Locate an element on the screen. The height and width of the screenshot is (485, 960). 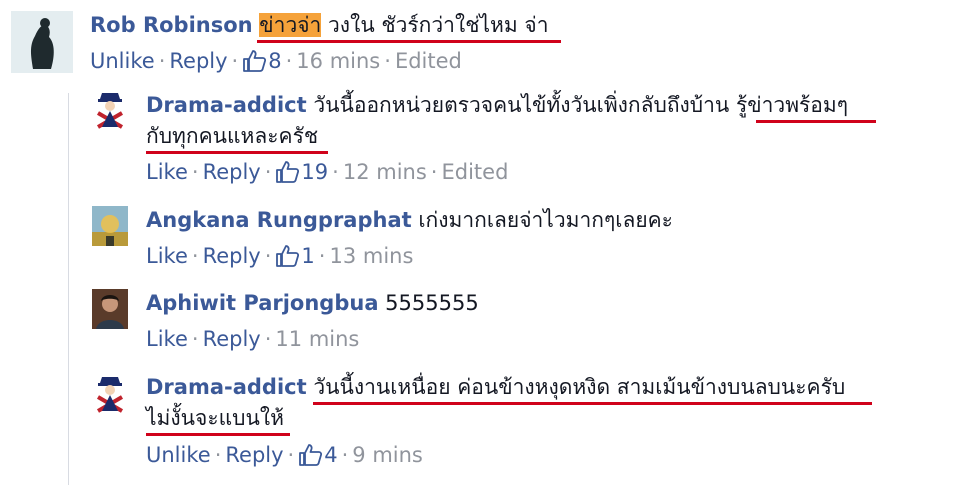
comment-actions: Unlike · Reply · 8 · 16 mins · Edited is located at coordinates (276, 61).